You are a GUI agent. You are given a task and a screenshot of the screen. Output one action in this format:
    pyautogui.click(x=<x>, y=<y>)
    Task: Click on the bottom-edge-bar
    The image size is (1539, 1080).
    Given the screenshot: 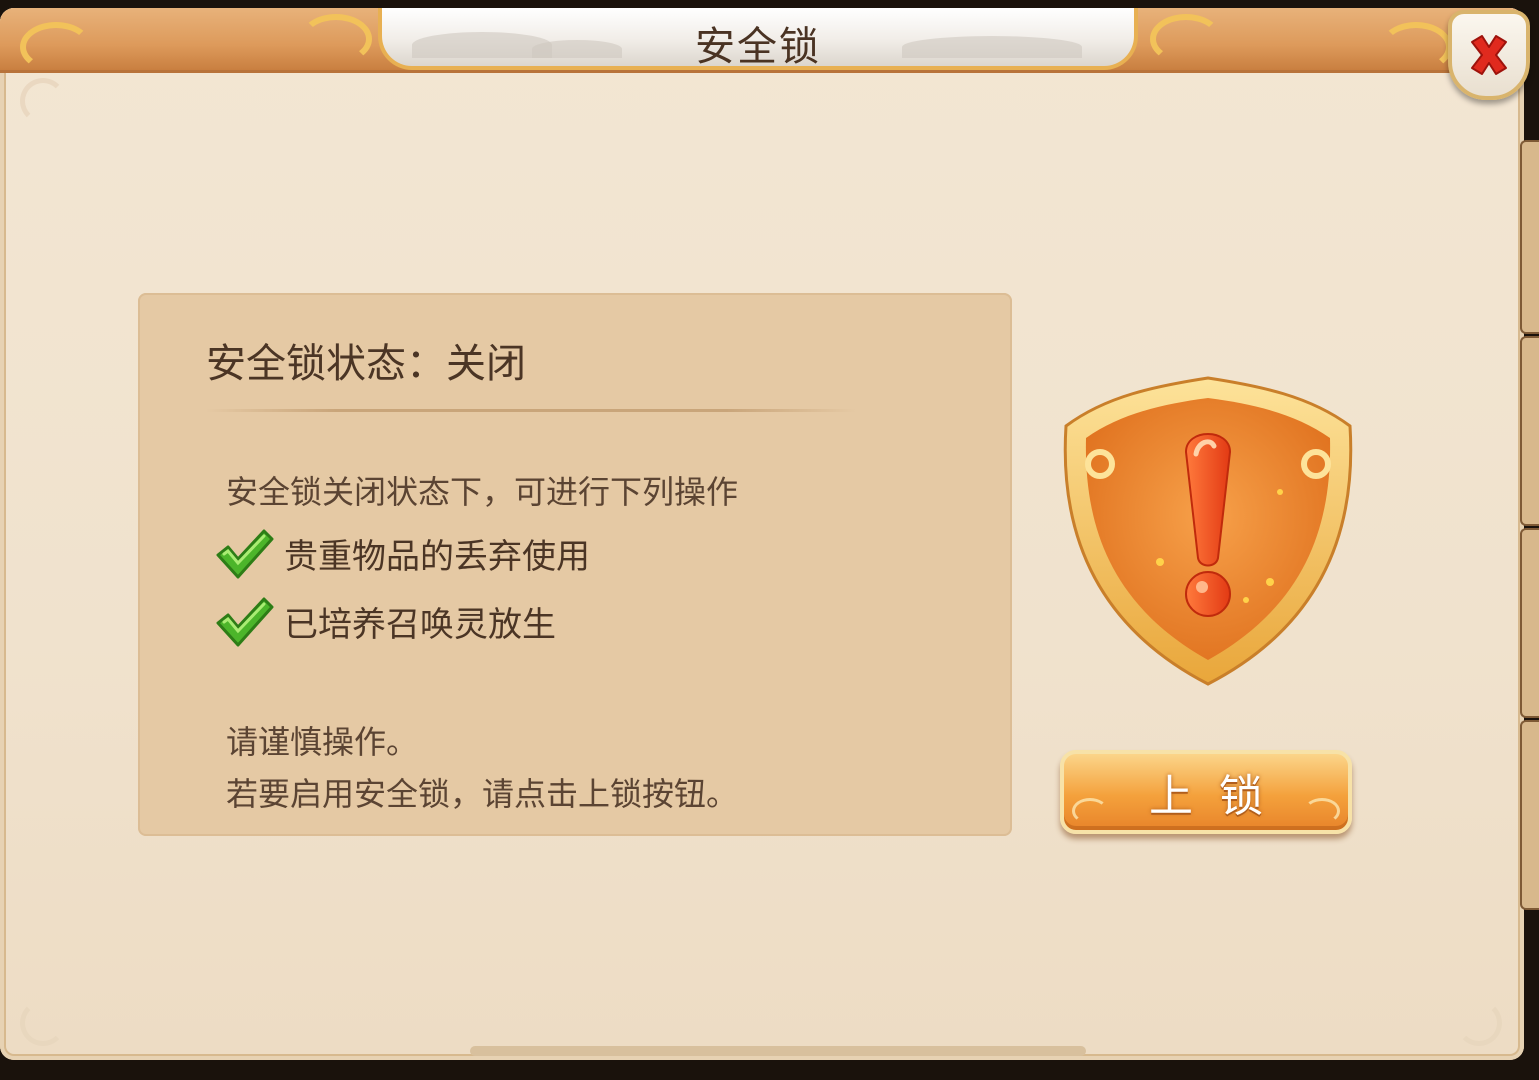 What is the action you would take?
    pyautogui.click(x=778, y=1051)
    